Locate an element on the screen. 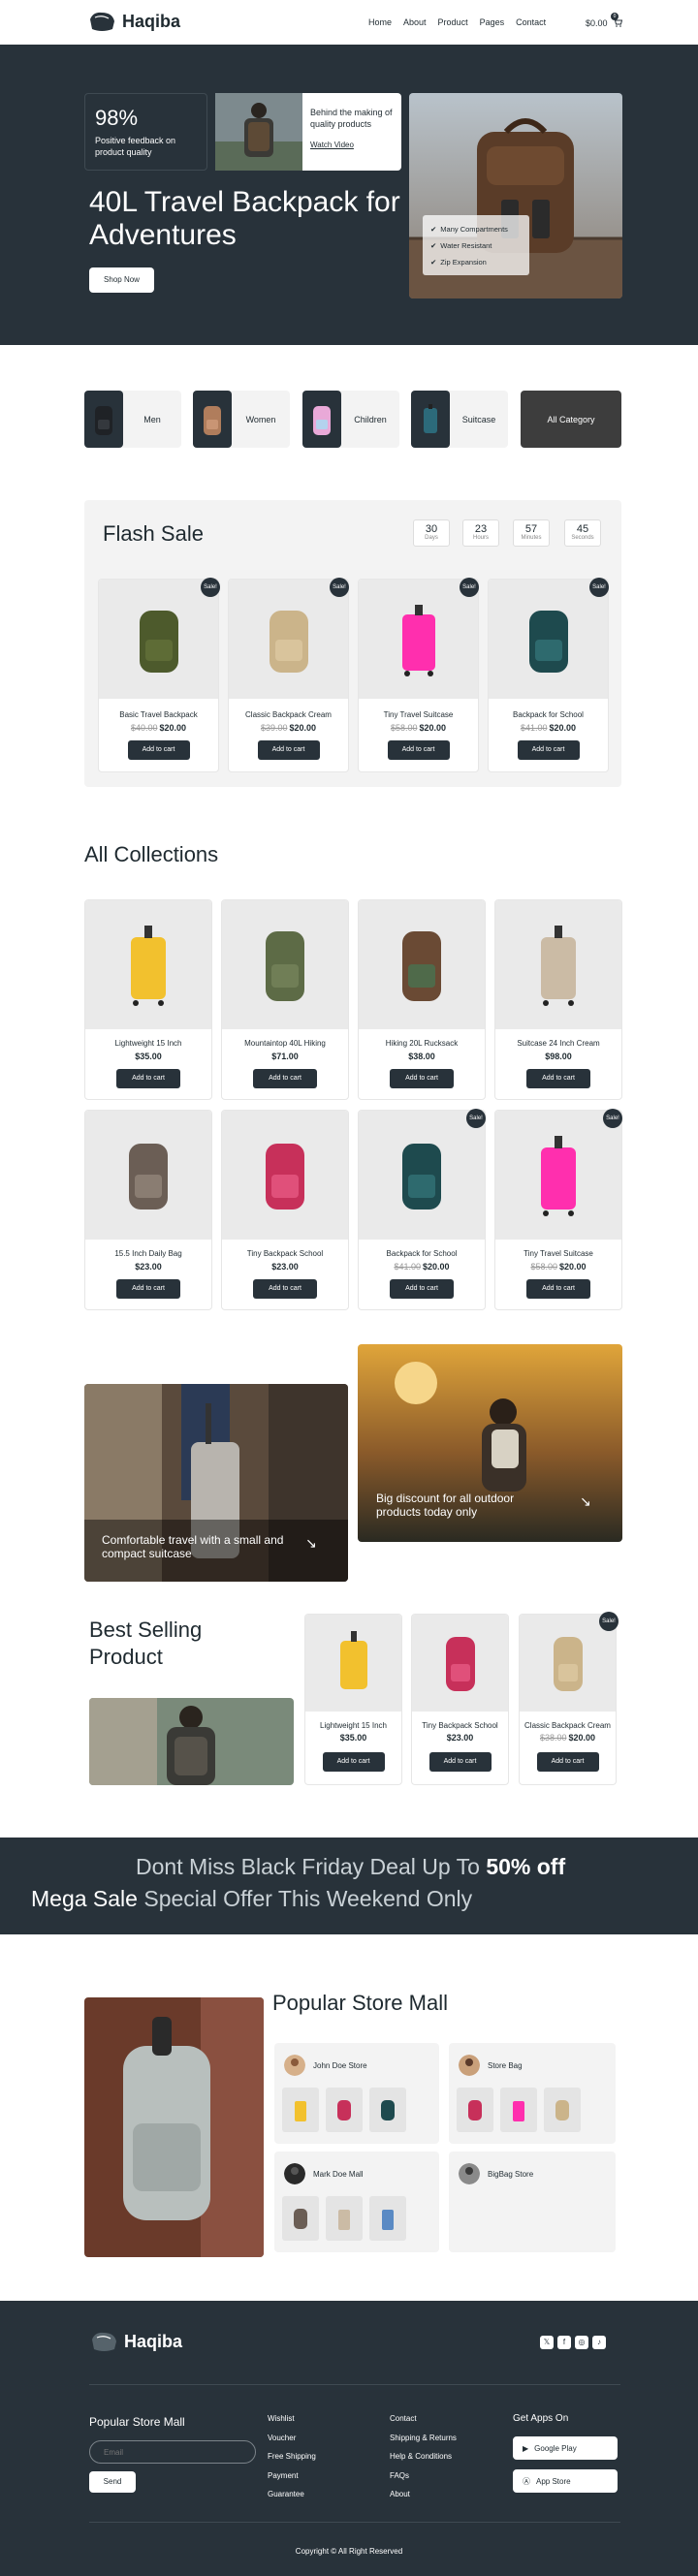 This screenshot has height=2576, width=698. store-card: Mark Doe Mall is located at coordinates (356, 2202).